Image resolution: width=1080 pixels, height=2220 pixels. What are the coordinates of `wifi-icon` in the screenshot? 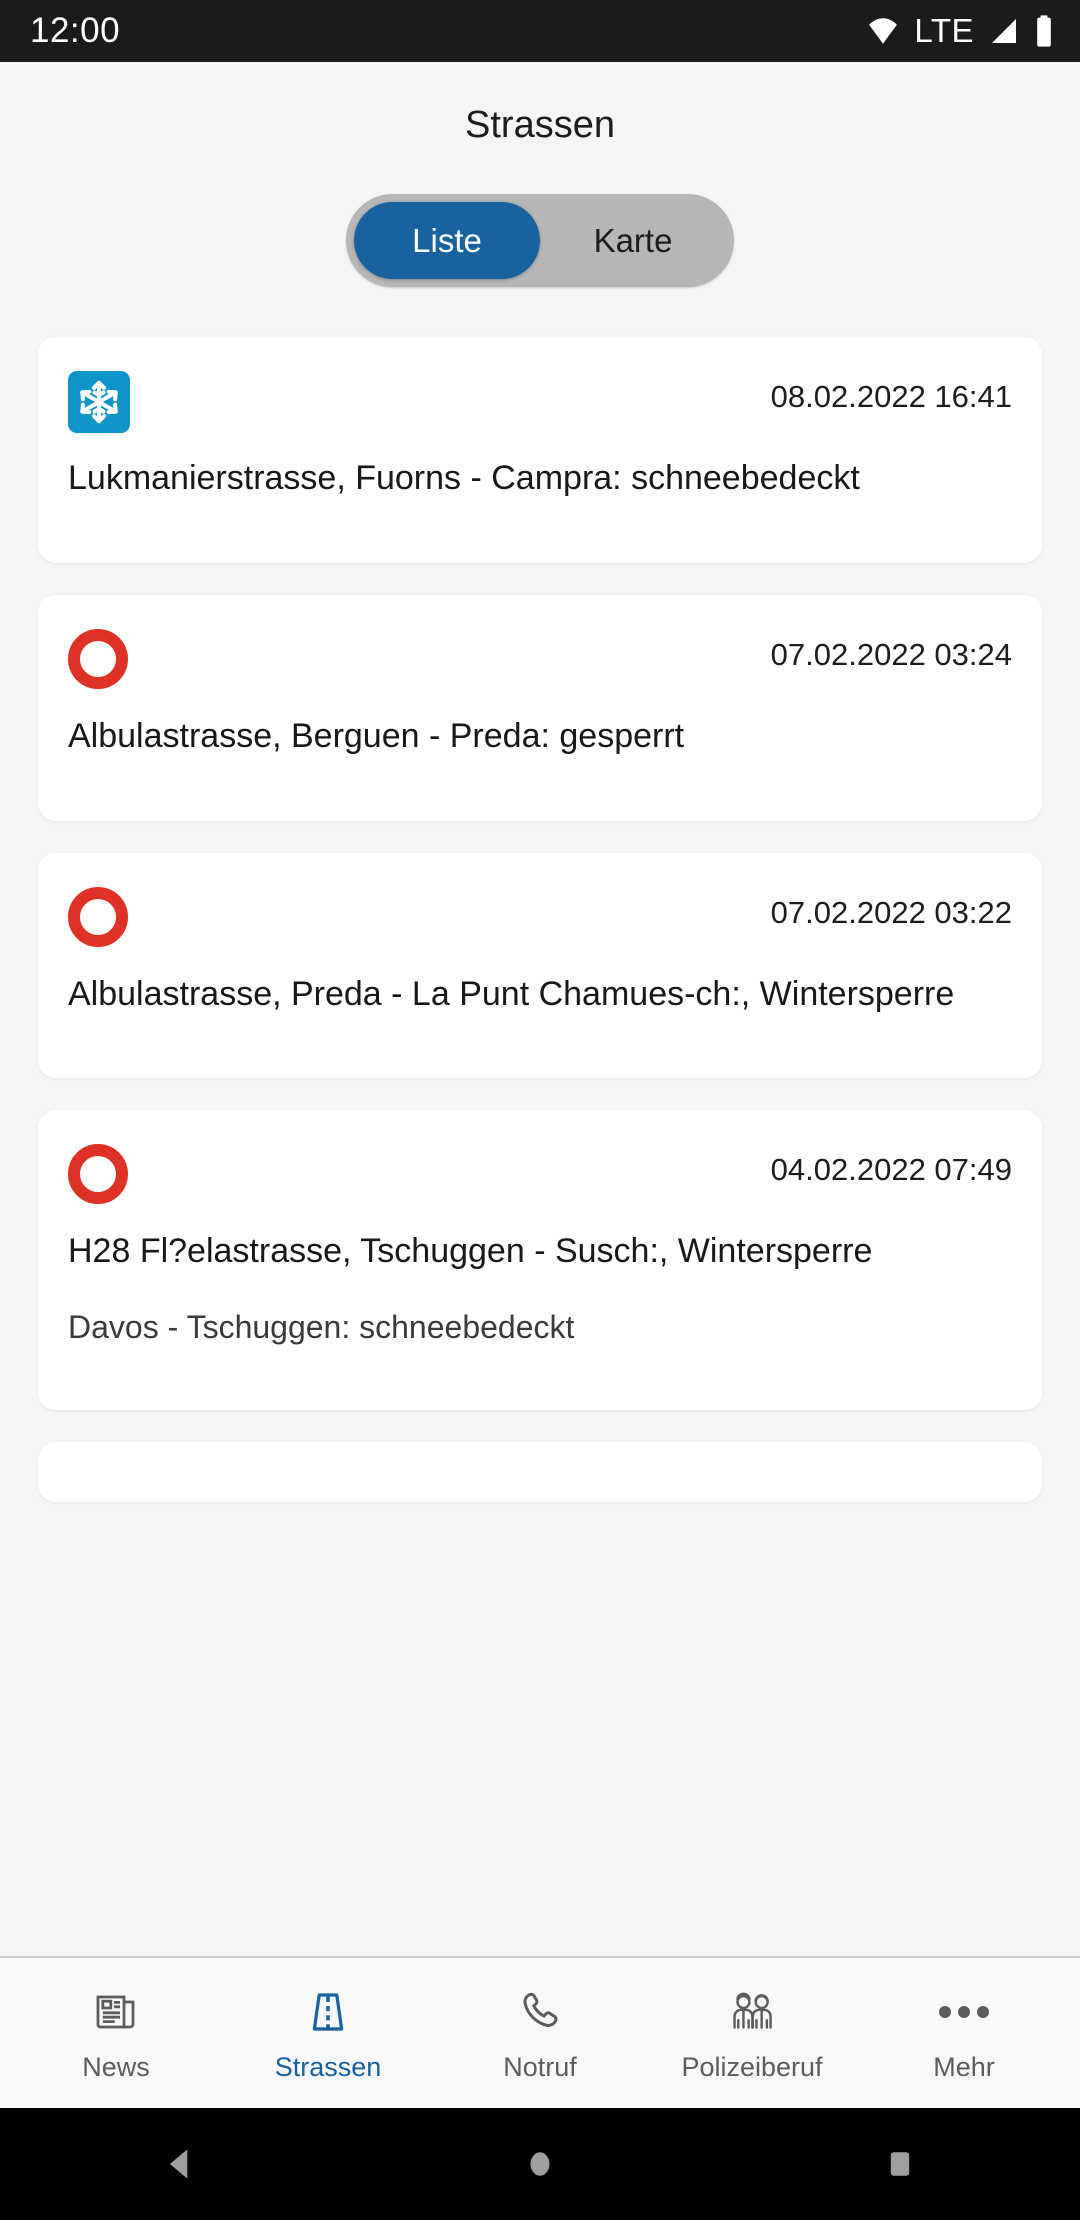 It's located at (883, 31).